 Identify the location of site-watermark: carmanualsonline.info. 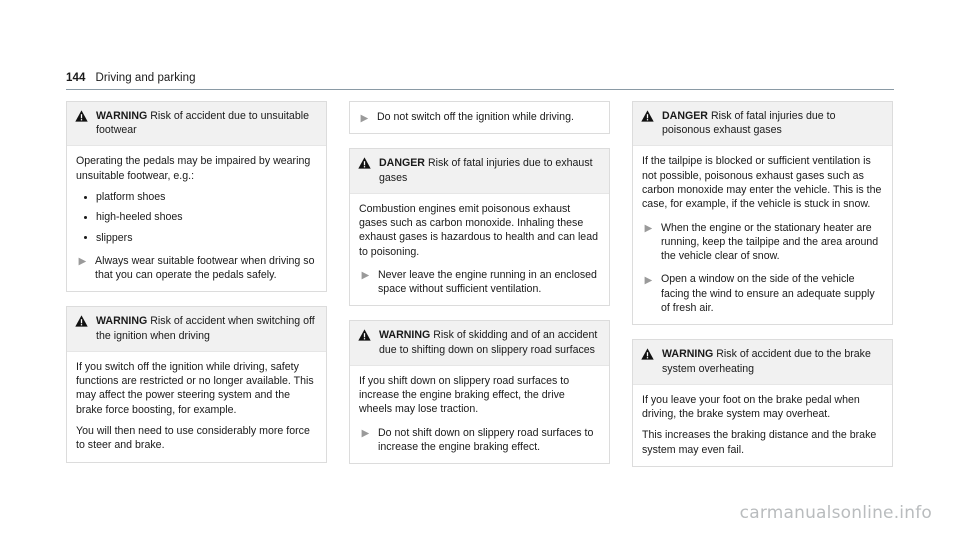
(835, 513).